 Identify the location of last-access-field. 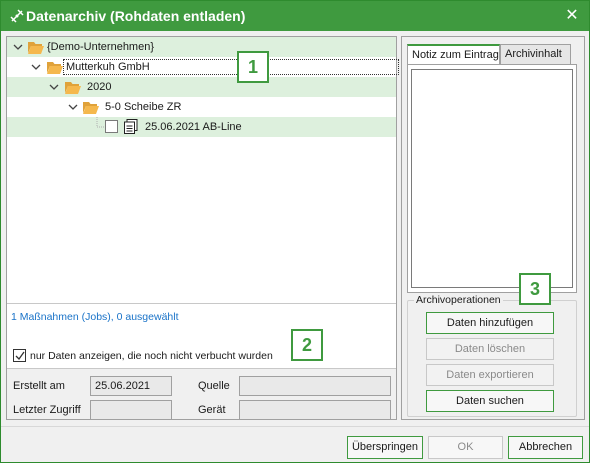
(131, 410).